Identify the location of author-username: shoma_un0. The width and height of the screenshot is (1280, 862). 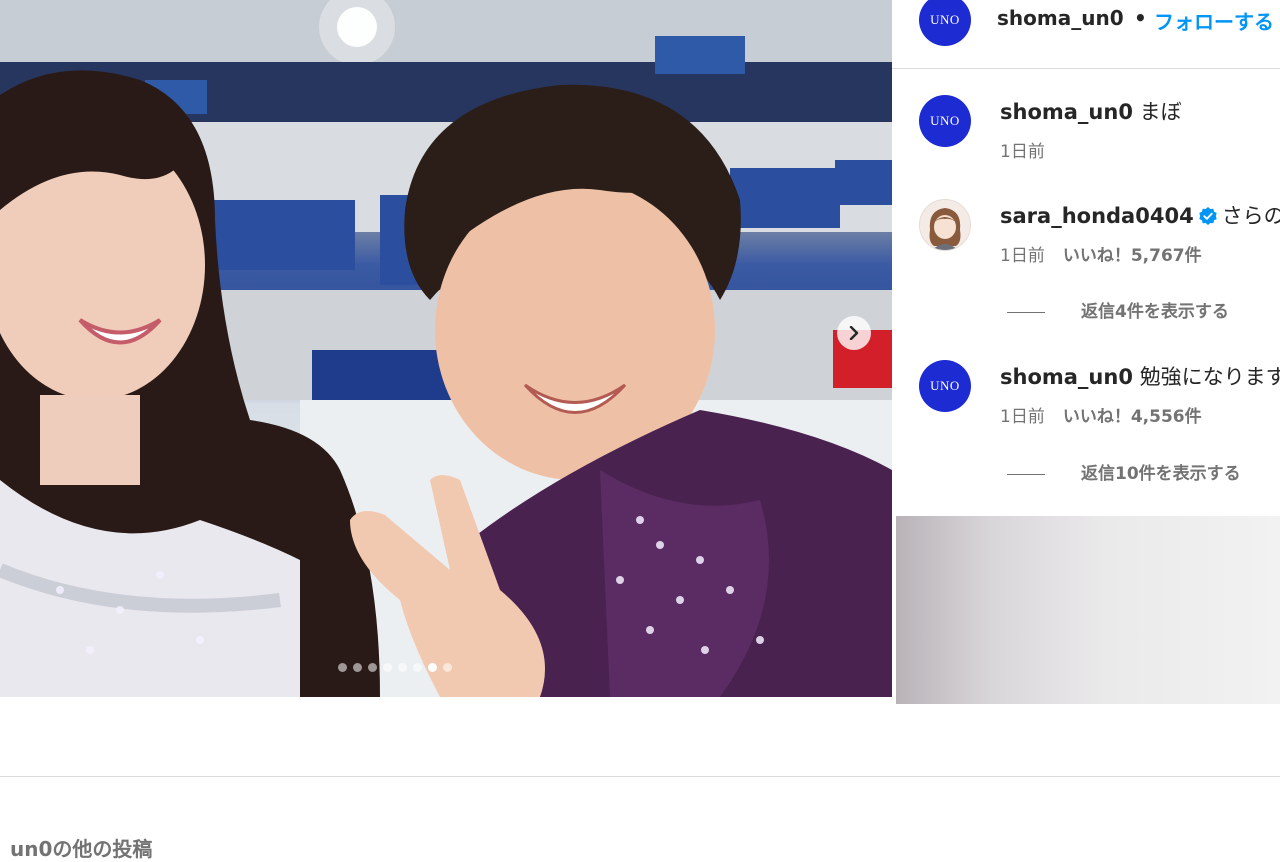
(1060, 18).